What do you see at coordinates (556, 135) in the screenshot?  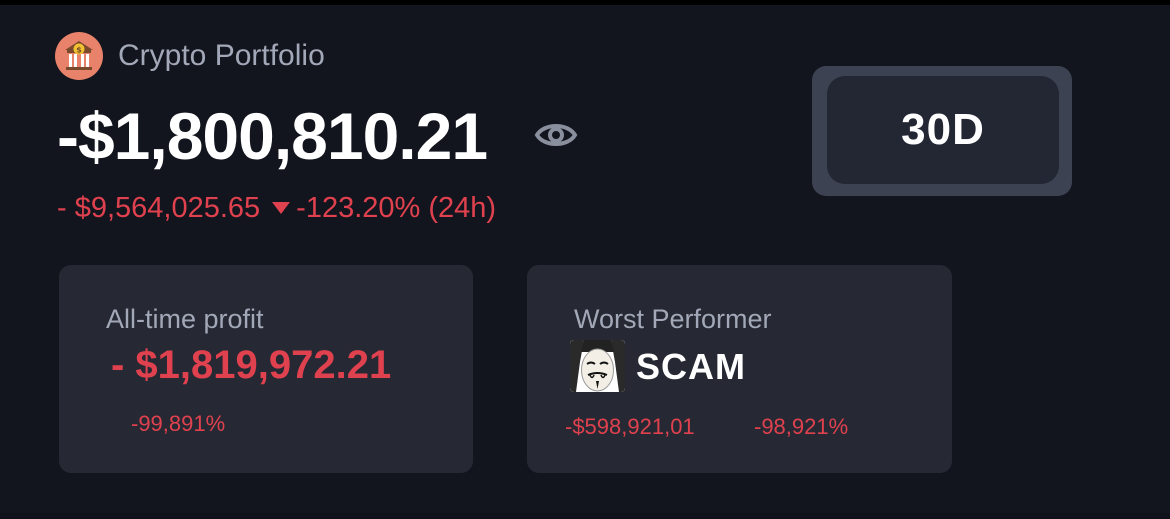 I see `eye-icon` at bounding box center [556, 135].